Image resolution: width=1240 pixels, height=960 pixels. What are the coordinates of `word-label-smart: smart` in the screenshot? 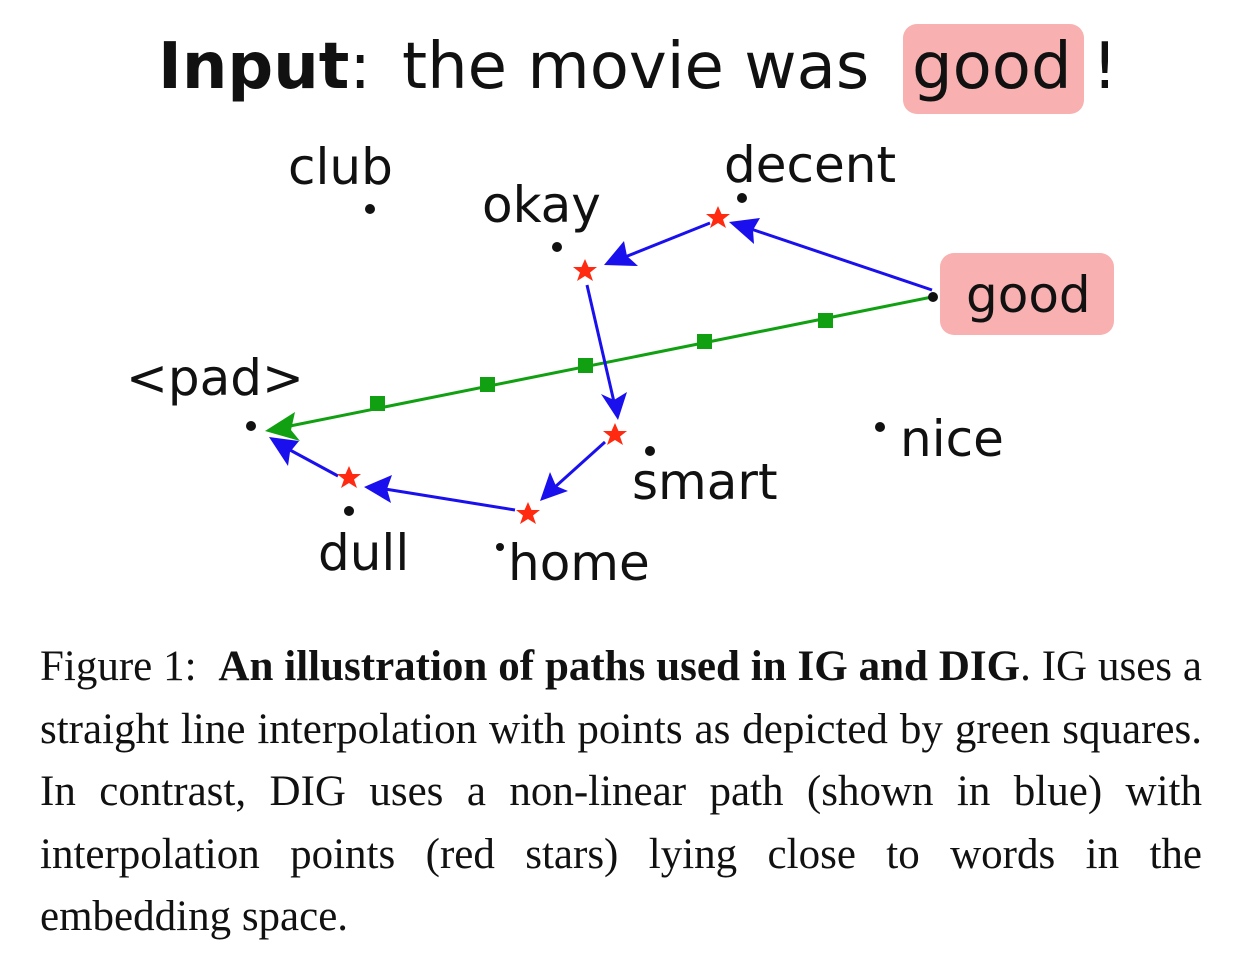 It's located at (705, 482).